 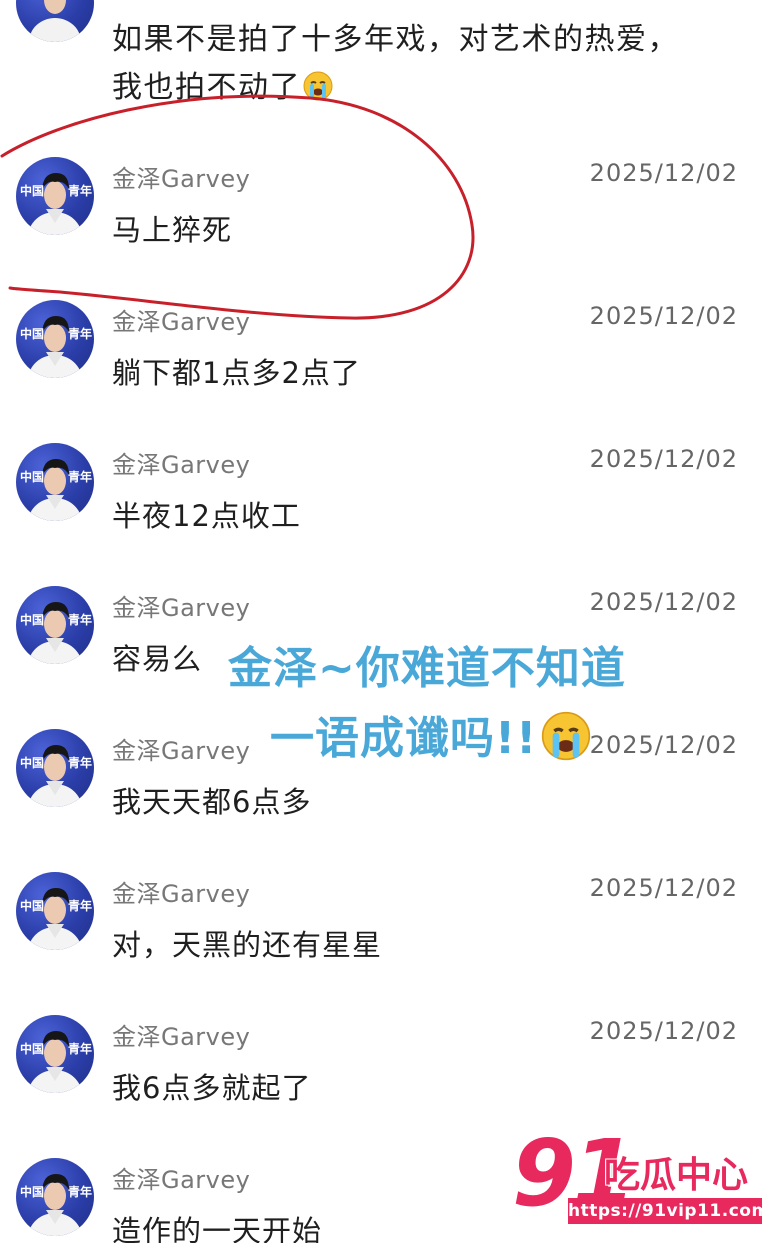 What do you see at coordinates (404, 738) in the screenshot?
I see `overlay-caption-line-2-text: 一语成谶吗!!` at bounding box center [404, 738].